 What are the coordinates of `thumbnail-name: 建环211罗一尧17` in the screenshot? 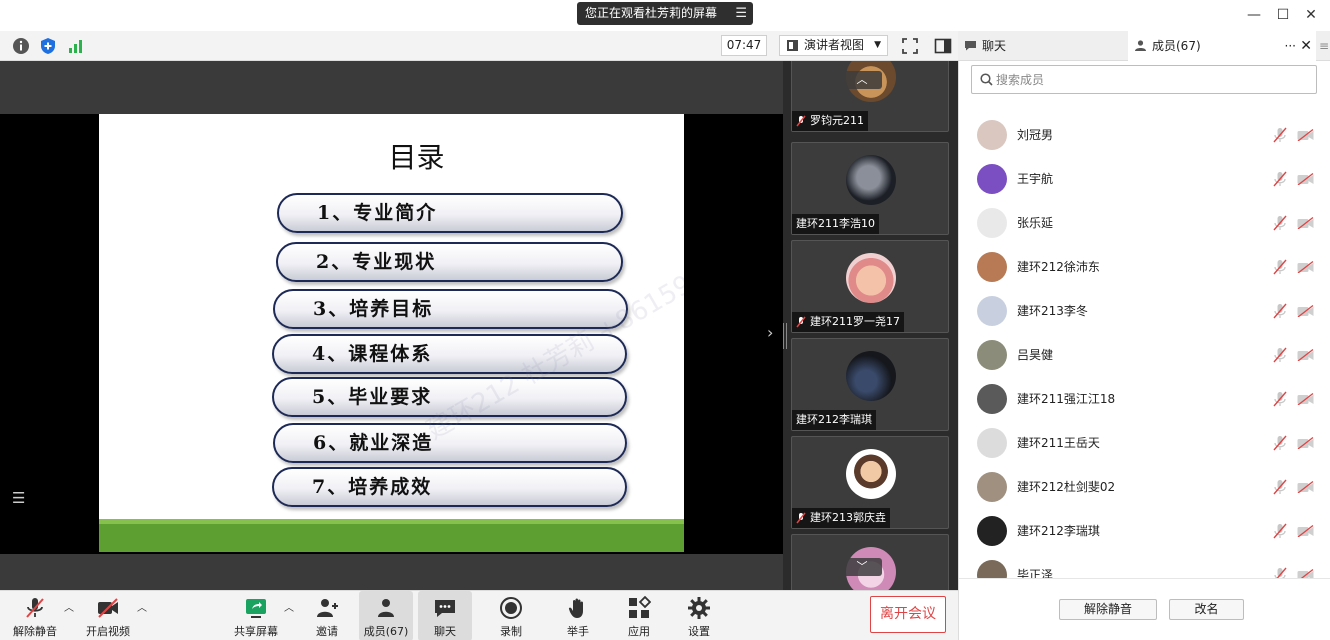 It's located at (848, 322).